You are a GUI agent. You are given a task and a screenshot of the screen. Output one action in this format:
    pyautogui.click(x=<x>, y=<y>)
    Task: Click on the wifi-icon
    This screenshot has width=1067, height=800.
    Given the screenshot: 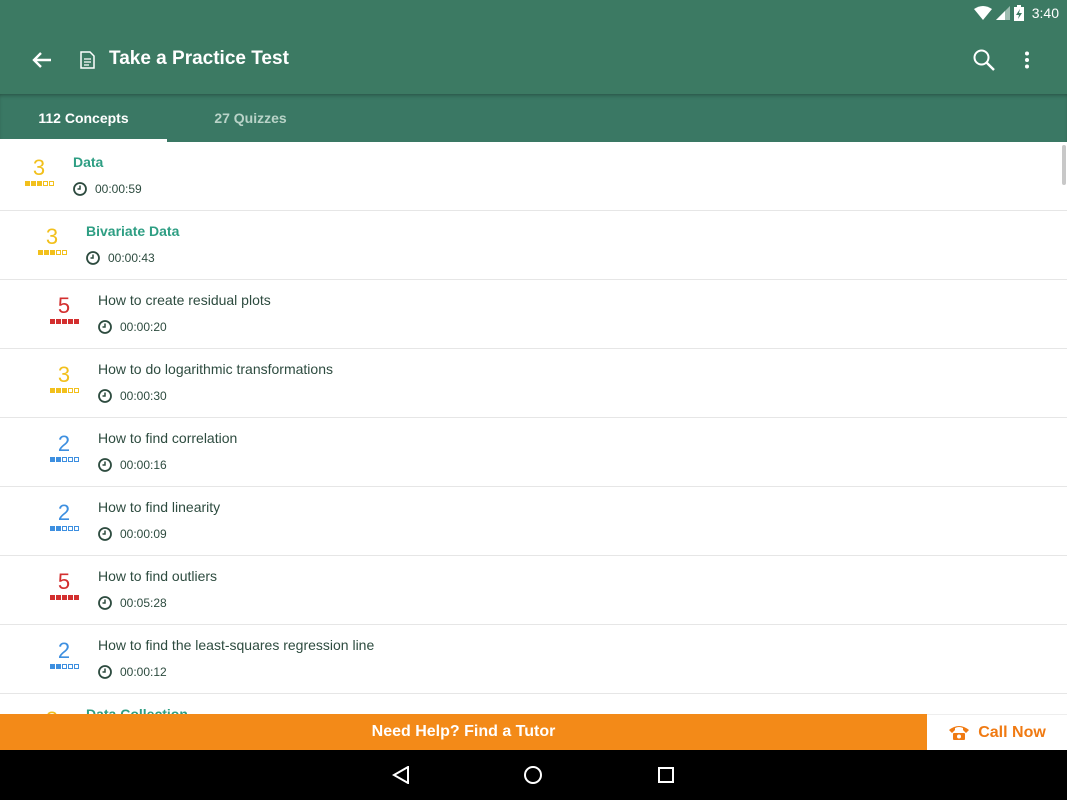 What is the action you would take?
    pyautogui.click(x=982, y=13)
    